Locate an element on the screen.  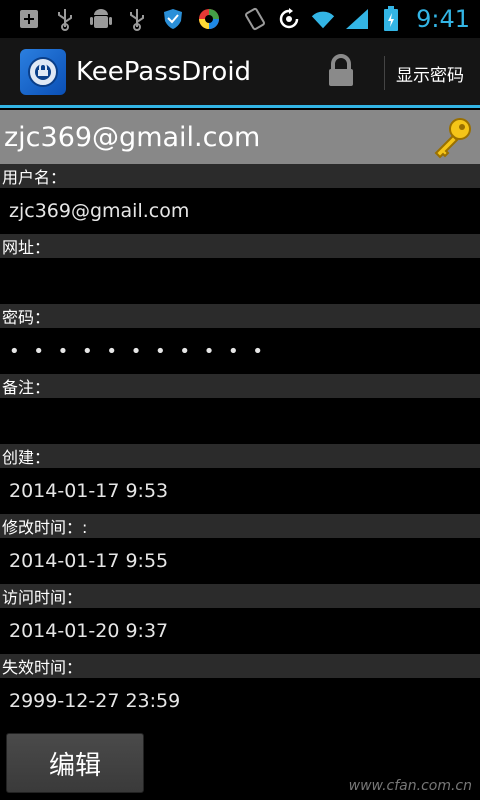
field-value: zjc369@gmail.com is located at coordinates (240, 211).